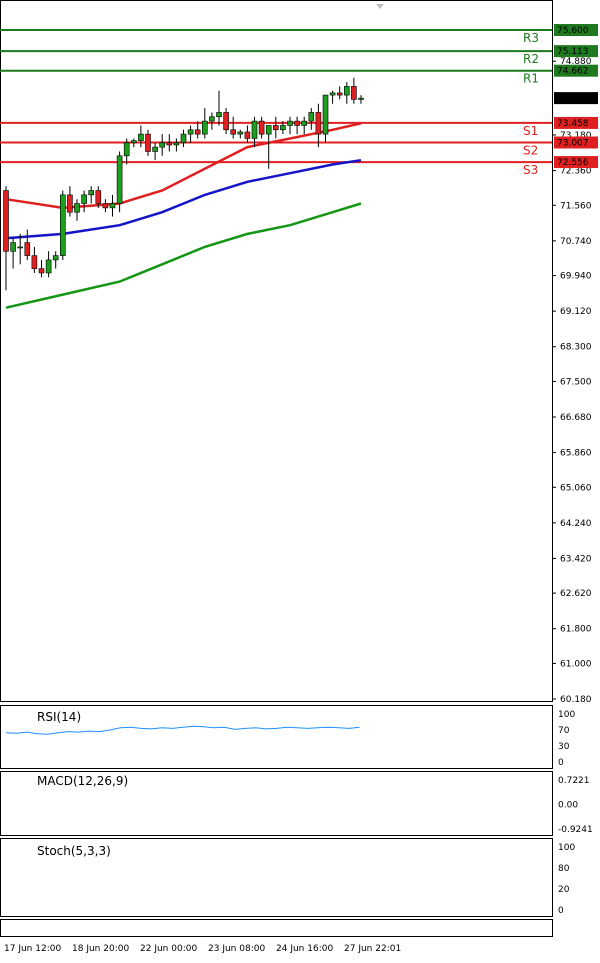 The width and height of the screenshot is (600, 963). Describe the element at coordinates (530, 150) in the screenshot. I see `level-name-s2: S2` at that location.